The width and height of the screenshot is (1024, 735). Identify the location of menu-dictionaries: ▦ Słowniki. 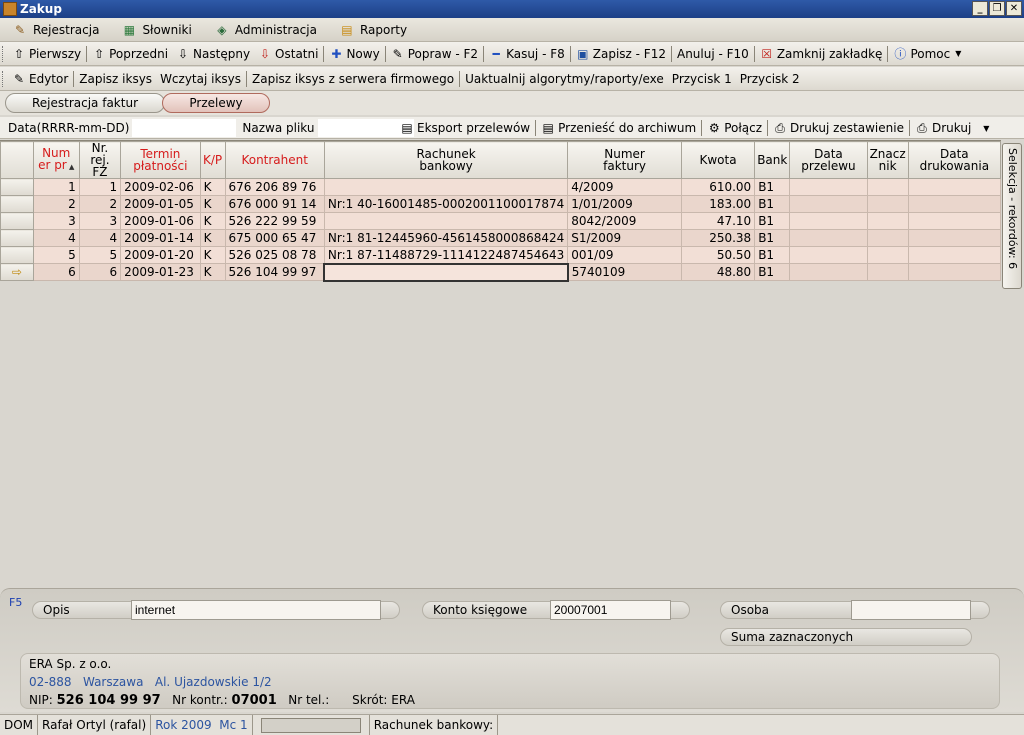
(155, 30).